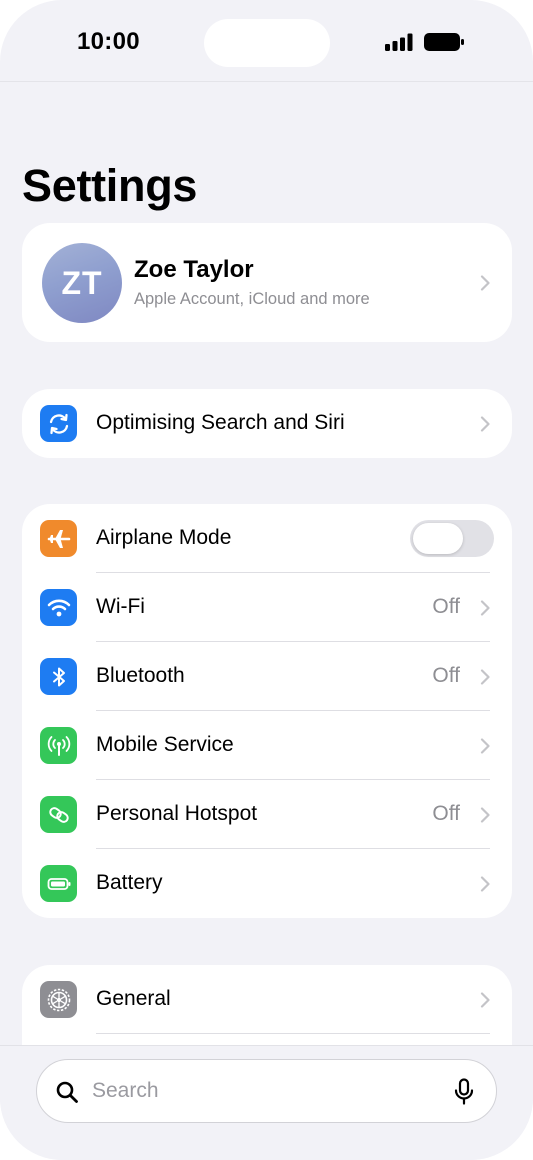 This screenshot has height=1160, width=533. Describe the element at coordinates (267, 814) in the screenshot. I see `settings-row-personal-hotspot: Personal Hotspot Off` at that location.